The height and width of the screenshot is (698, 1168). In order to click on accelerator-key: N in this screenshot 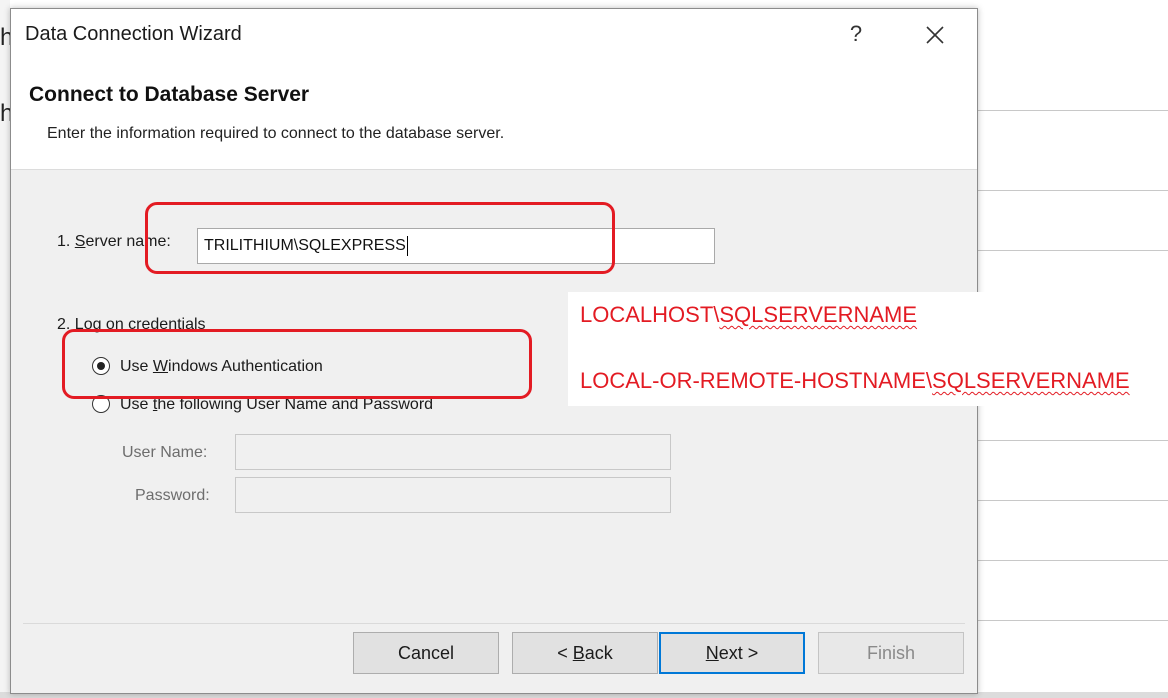, I will do `click(712, 653)`.